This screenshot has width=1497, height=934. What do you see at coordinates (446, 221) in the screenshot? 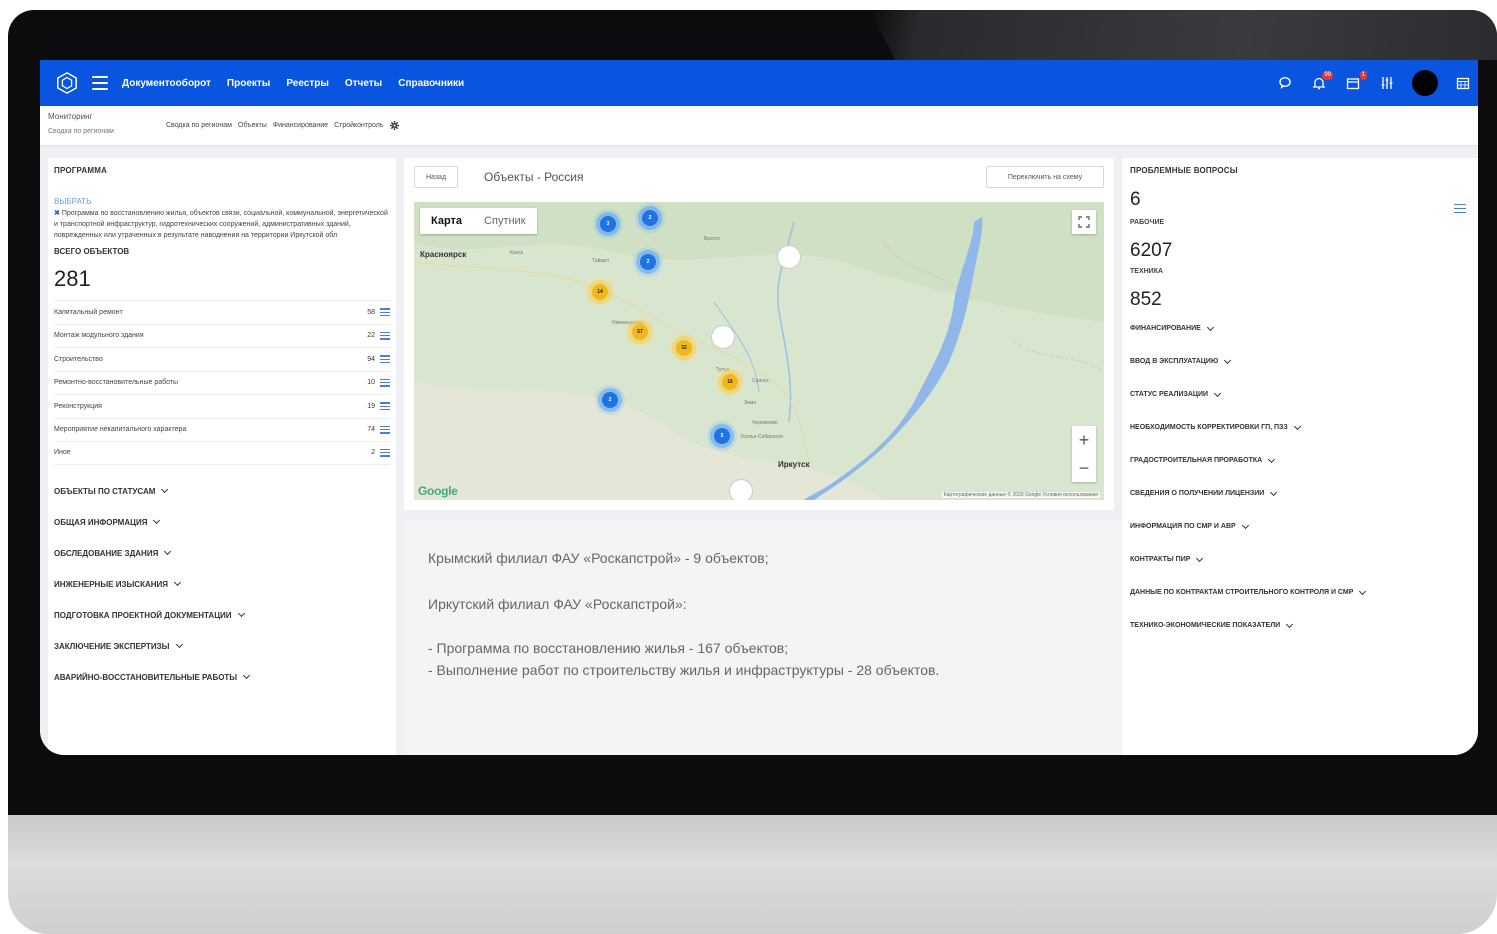
I see `tab-map: Карта` at bounding box center [446, 221].